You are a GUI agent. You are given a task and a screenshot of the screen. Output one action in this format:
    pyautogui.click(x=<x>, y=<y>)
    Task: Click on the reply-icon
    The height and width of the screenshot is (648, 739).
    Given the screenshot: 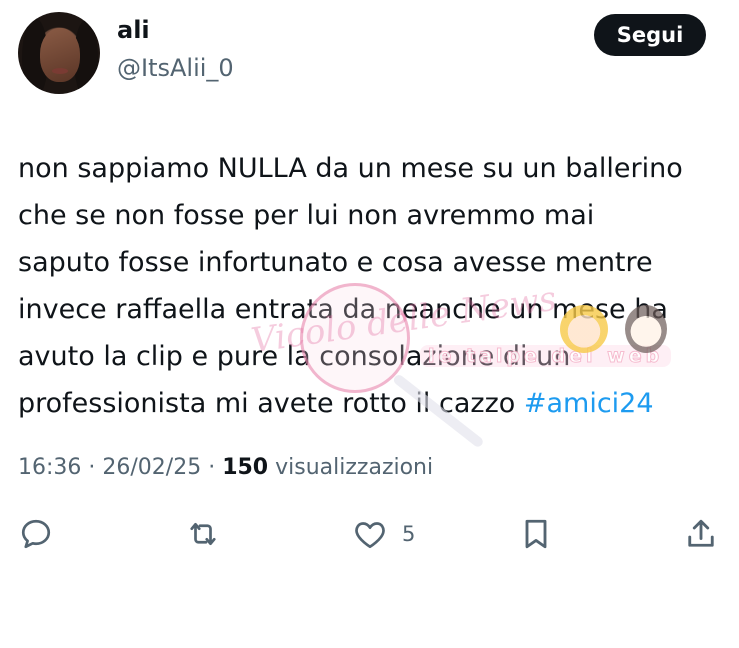 What is the action you would take?
    pyautogui.click(x=36, y=534)
    